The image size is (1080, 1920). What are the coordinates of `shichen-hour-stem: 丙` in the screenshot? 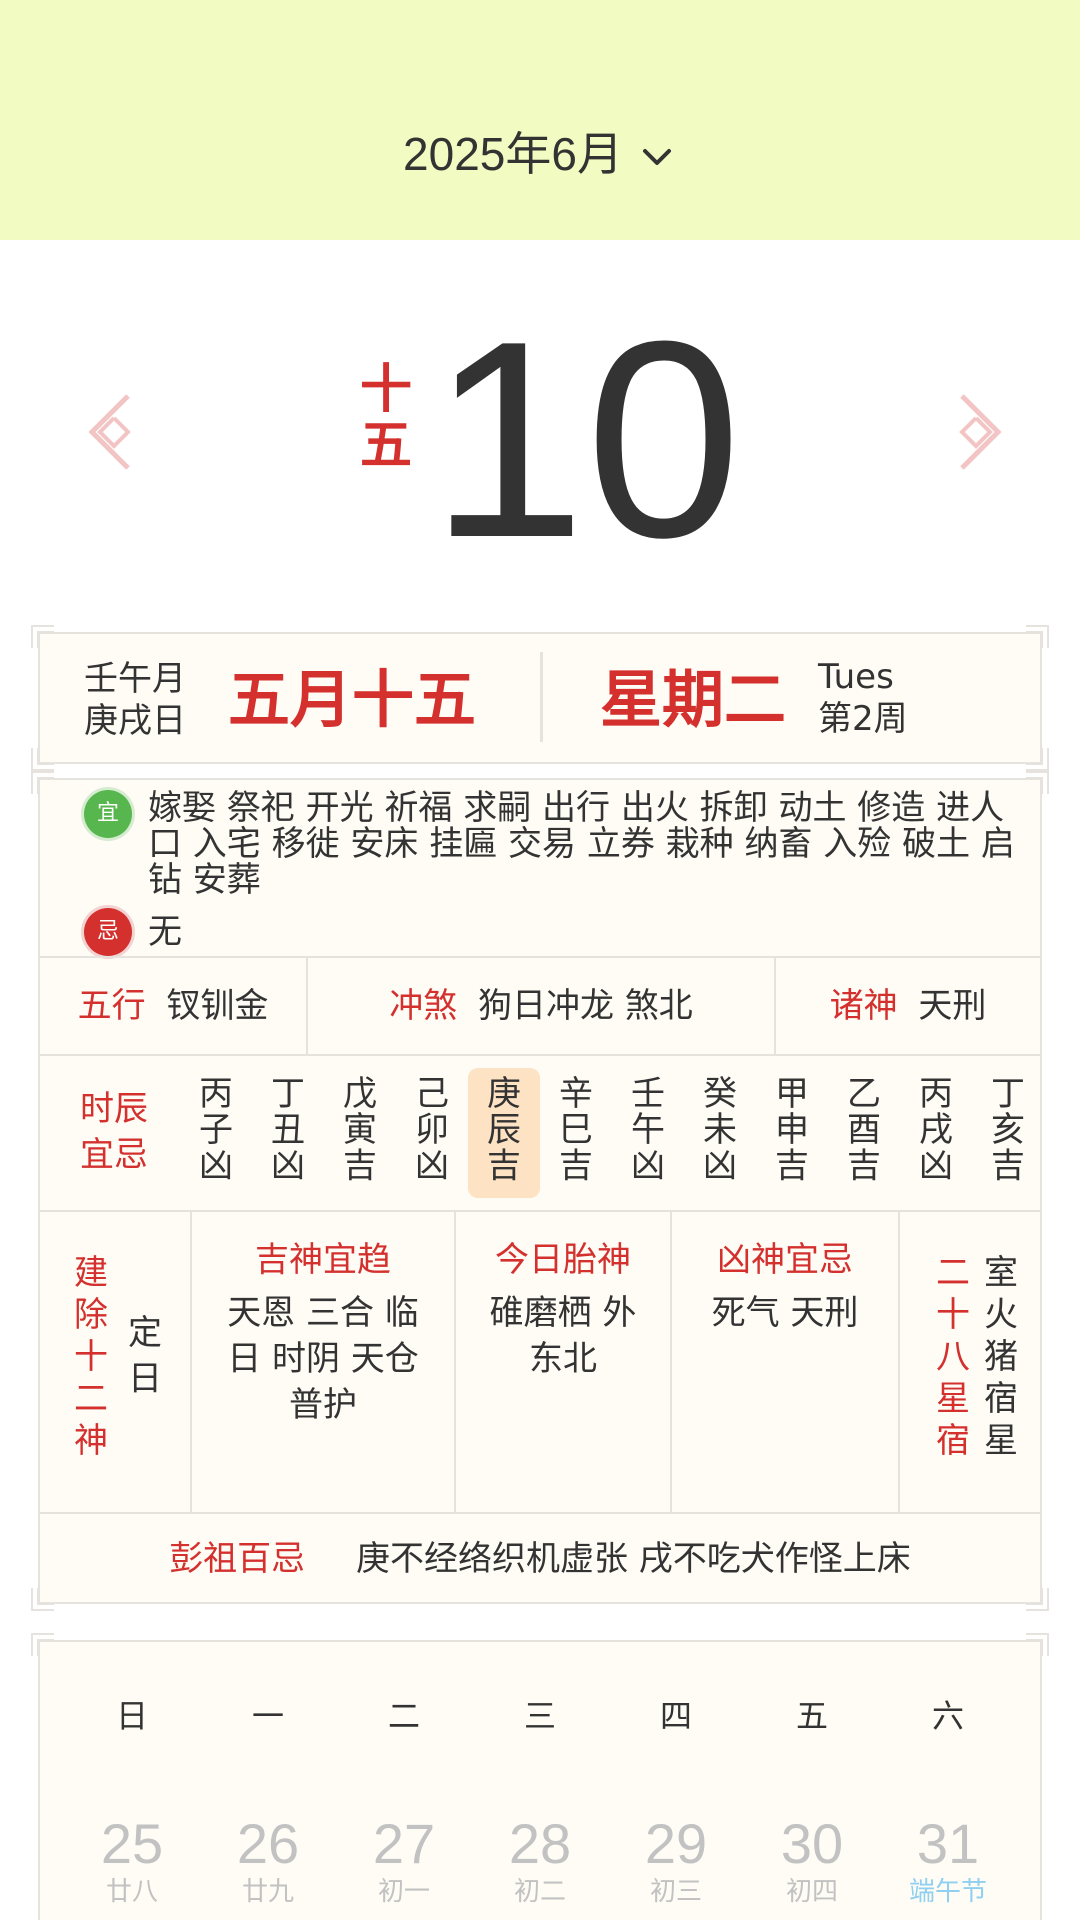 It's located at (936, 1094).